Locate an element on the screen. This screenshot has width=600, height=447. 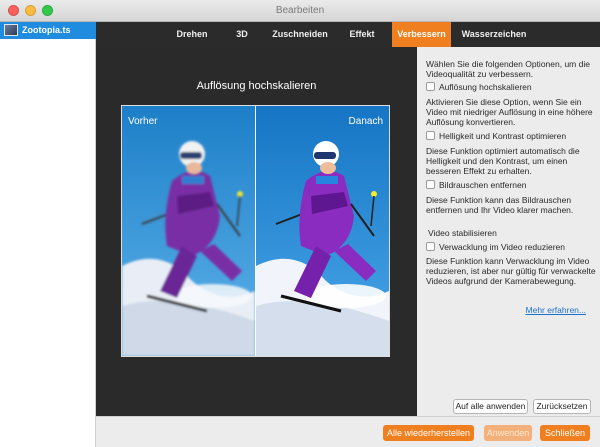
tab-effekt: Effekt is located at coordinates (362, 34).